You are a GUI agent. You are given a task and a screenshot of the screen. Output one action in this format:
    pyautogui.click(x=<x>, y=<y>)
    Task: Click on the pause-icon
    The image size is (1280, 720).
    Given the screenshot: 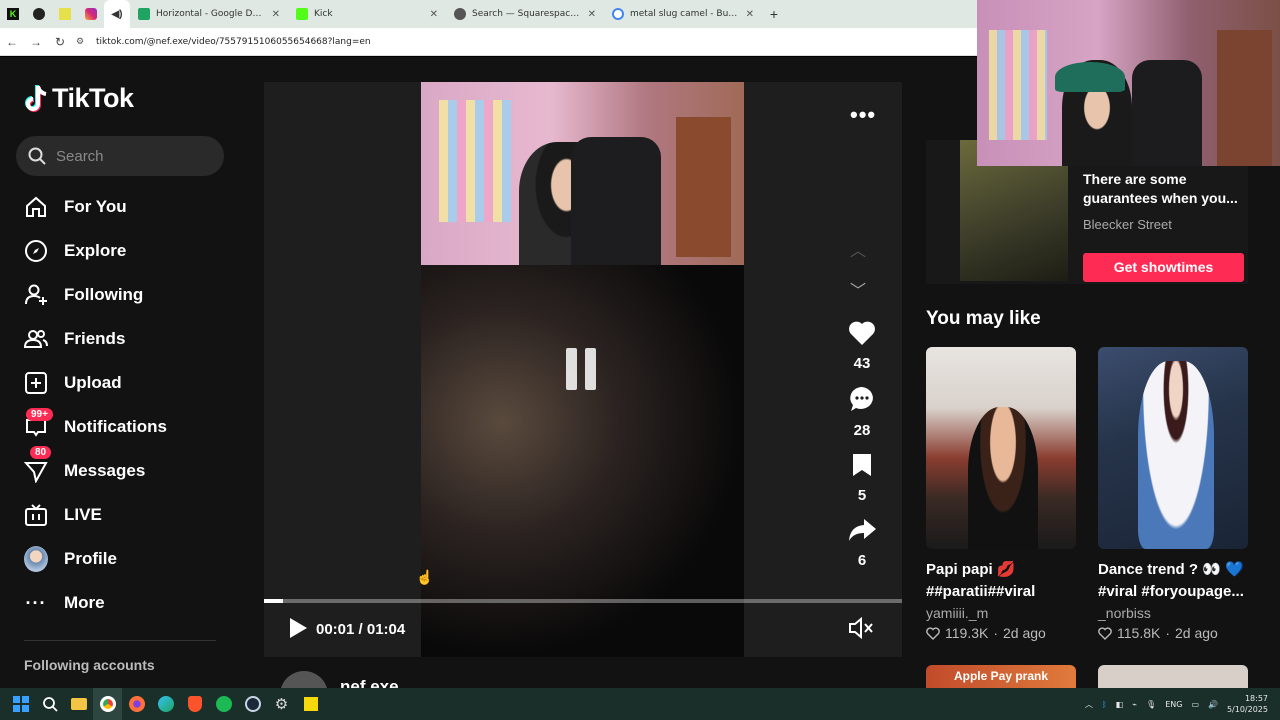 What is the action you would take?
    pyautogui.click(x=581, y=369)
    